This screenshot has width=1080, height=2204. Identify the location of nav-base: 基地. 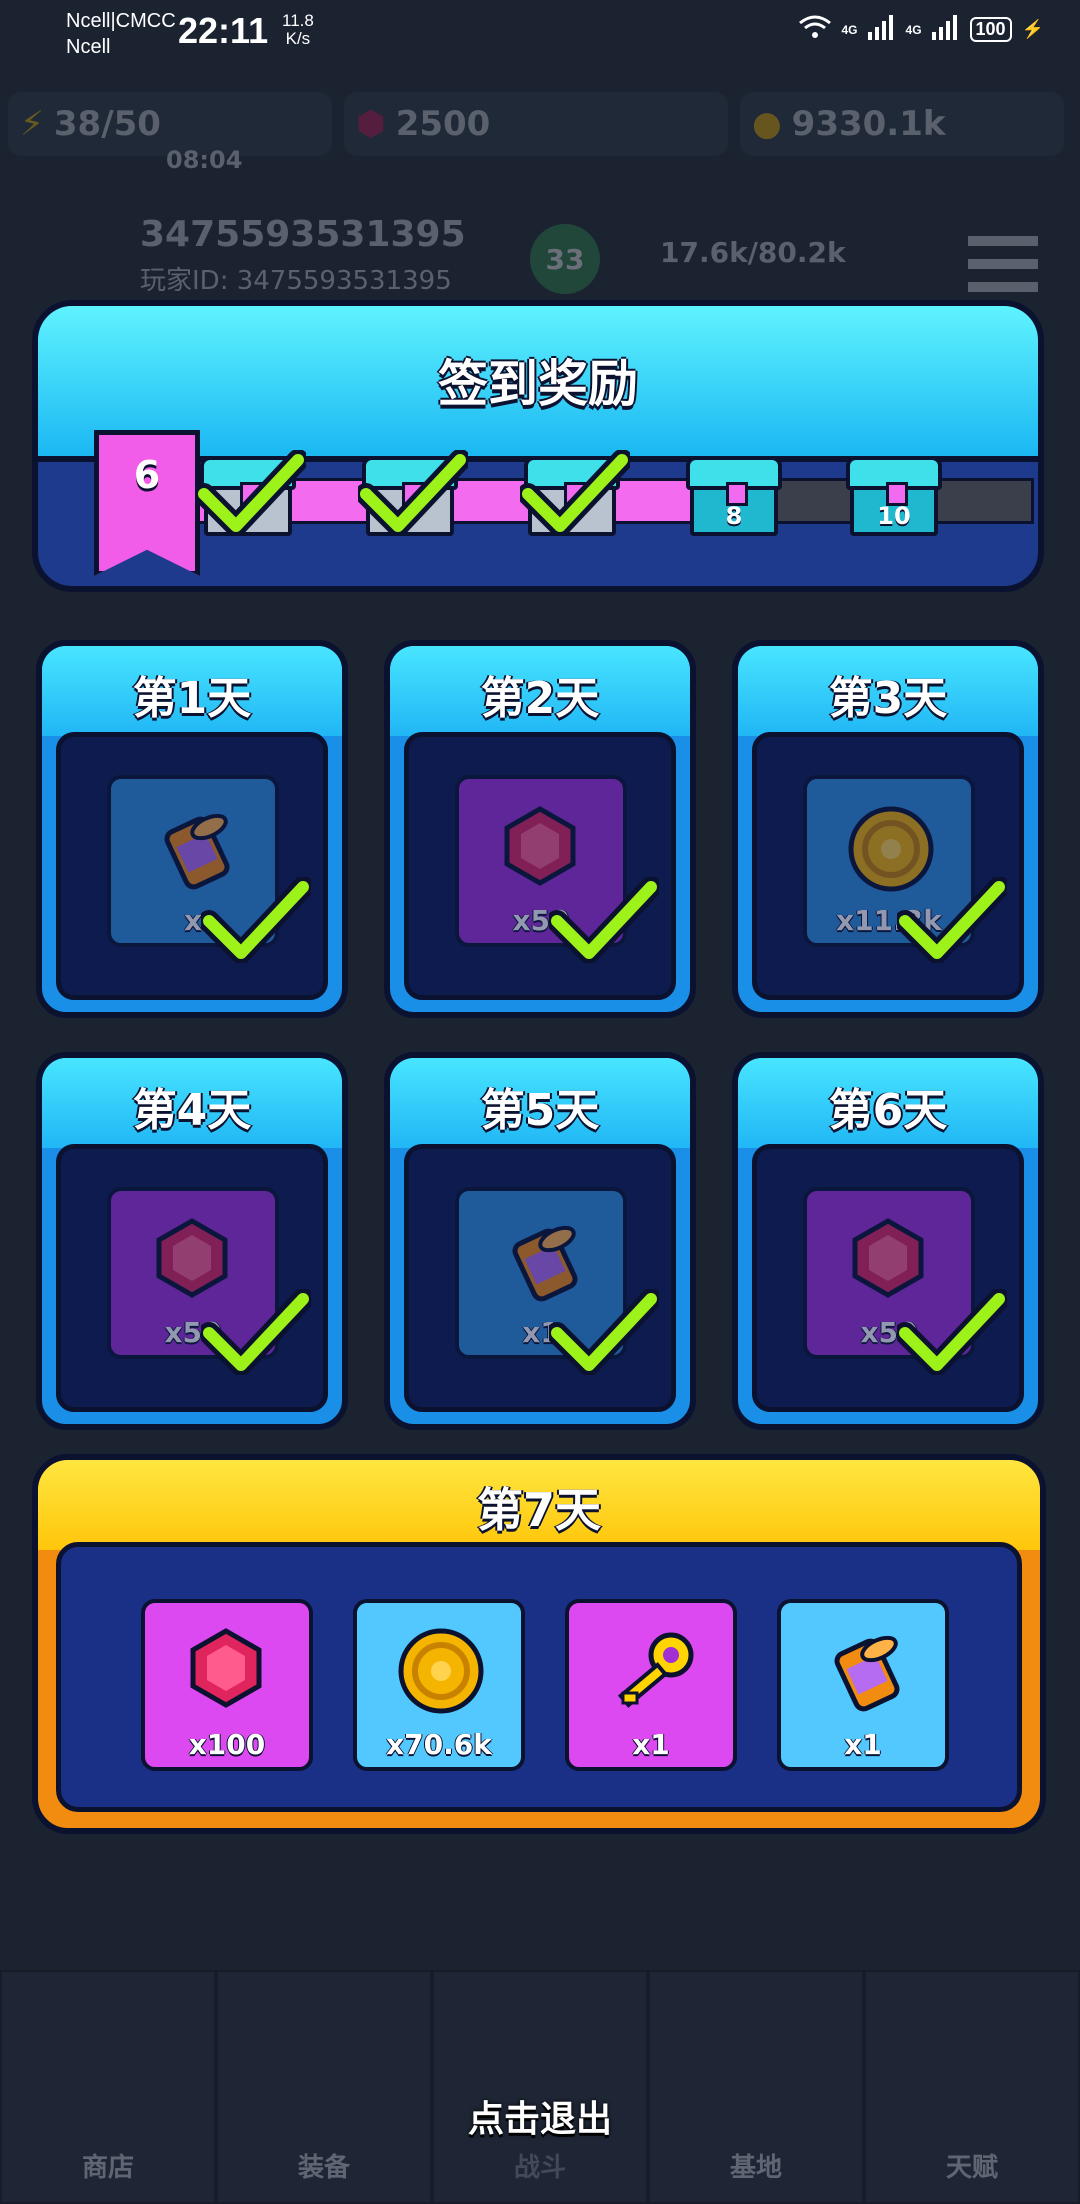
(756, 2087).